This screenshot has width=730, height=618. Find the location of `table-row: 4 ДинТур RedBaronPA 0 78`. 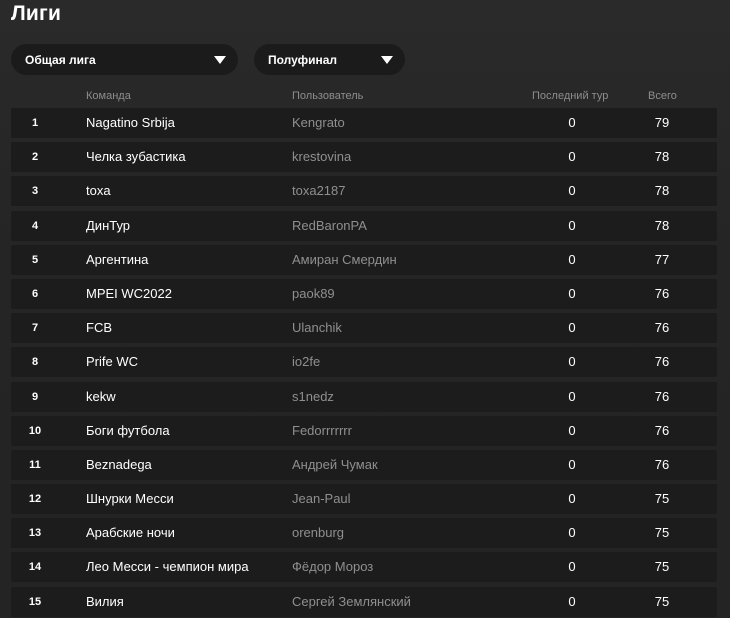

table-row: 4 ДинТур RedBaronPA 0 78 is located at coordinates (364, 225).